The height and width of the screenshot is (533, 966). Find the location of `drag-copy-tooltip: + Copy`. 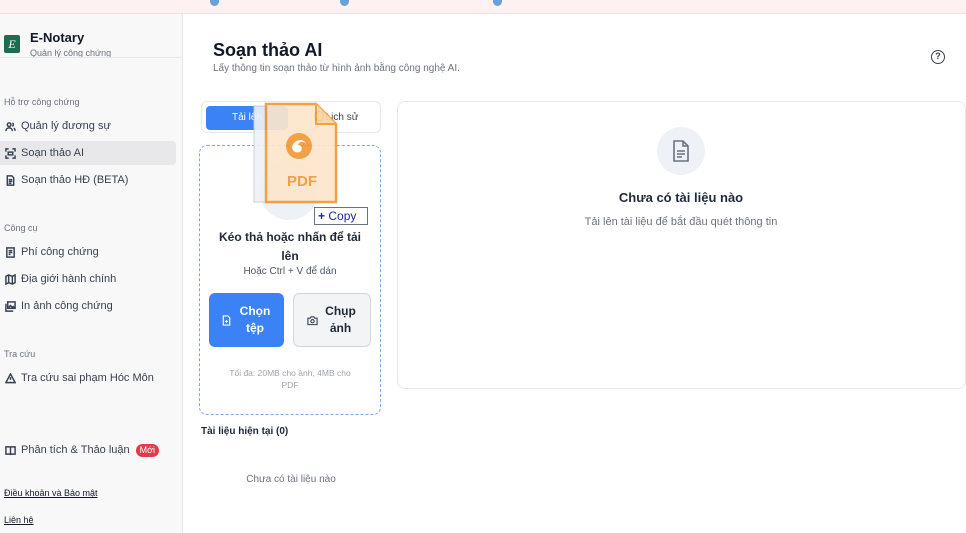

drag-copy-tooltip: + Copy is located at coordinates (341, 216).